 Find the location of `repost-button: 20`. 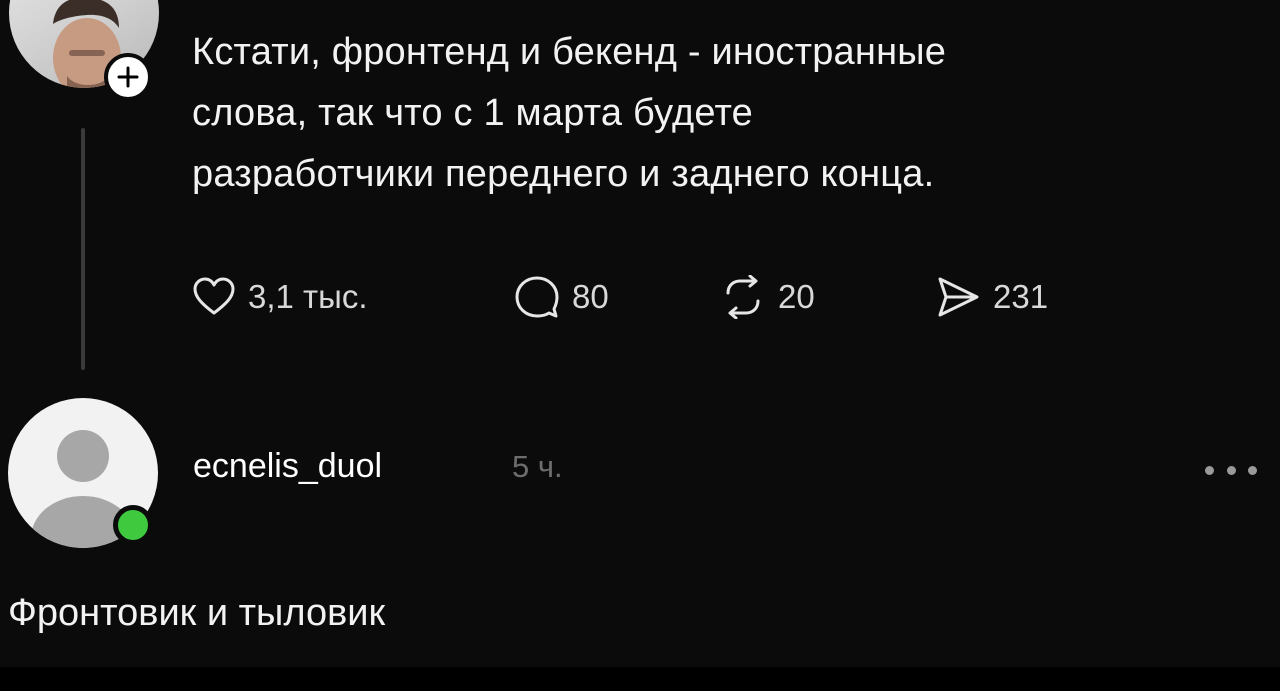

repost-button: 20 is located at coordinates (767, 297).